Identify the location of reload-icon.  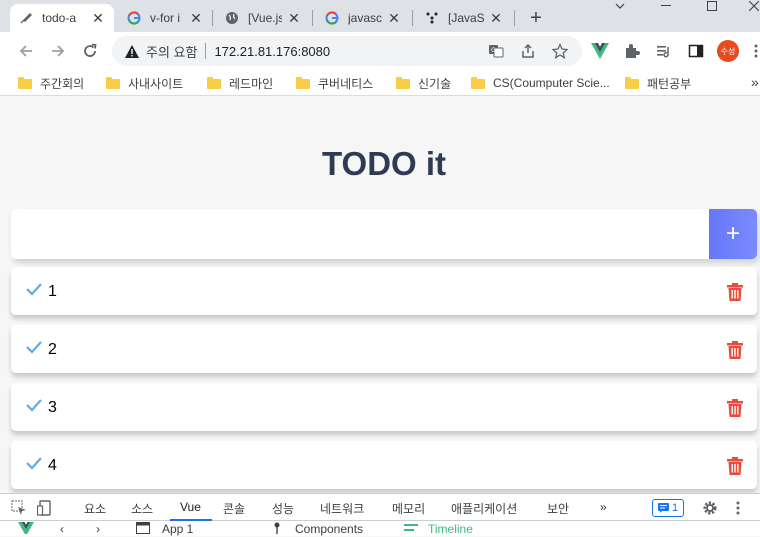
(90, 51).